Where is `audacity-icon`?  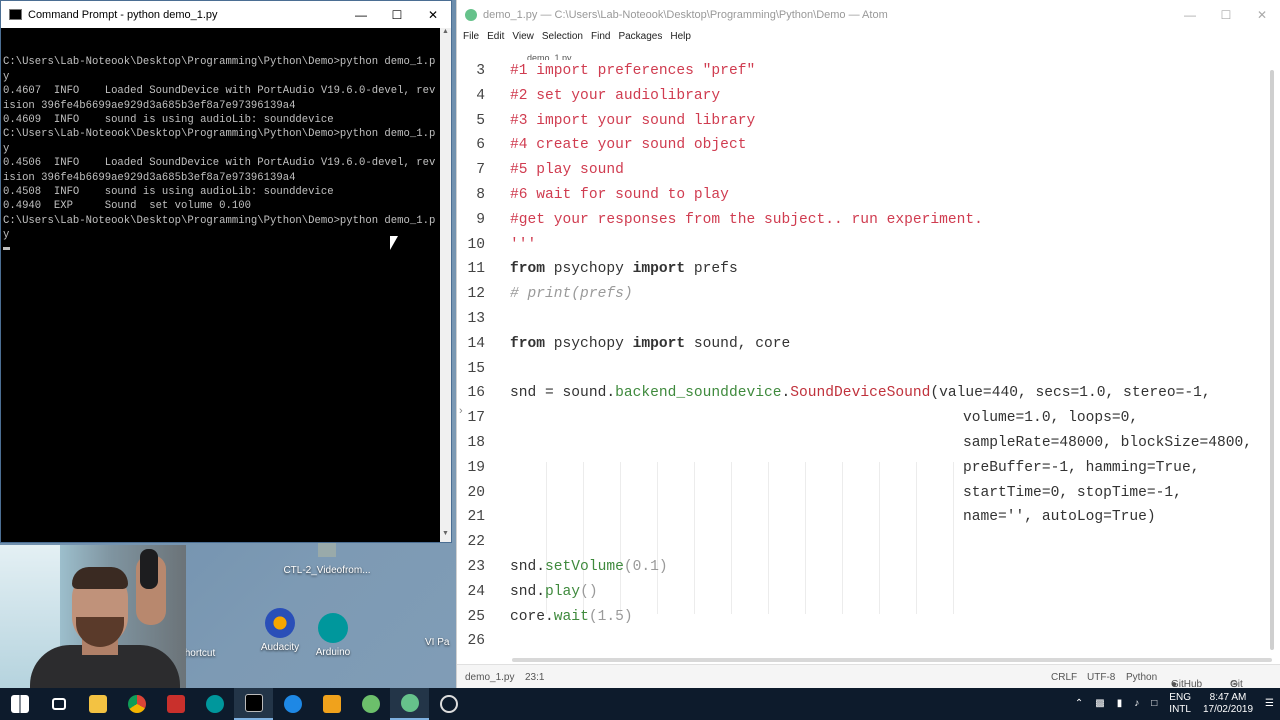 audacity-icon is located at coordinates (280, 623).